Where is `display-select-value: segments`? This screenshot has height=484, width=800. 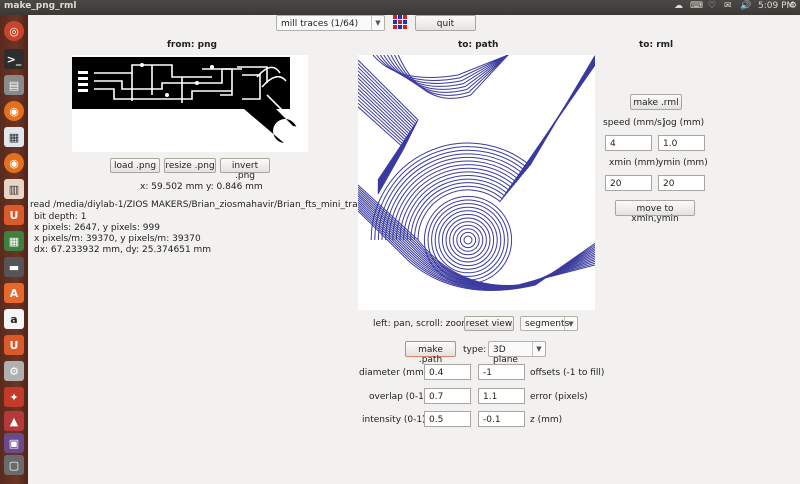
display-select-value: segments is located at coordinates (547, 324).